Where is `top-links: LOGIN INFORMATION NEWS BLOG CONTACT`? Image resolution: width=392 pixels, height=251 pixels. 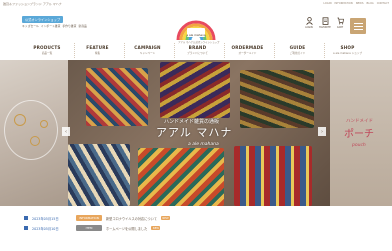
top-links: LOGIN INFORMATION NEWS BLOG CONTACT is located at coordinates (356, 3).